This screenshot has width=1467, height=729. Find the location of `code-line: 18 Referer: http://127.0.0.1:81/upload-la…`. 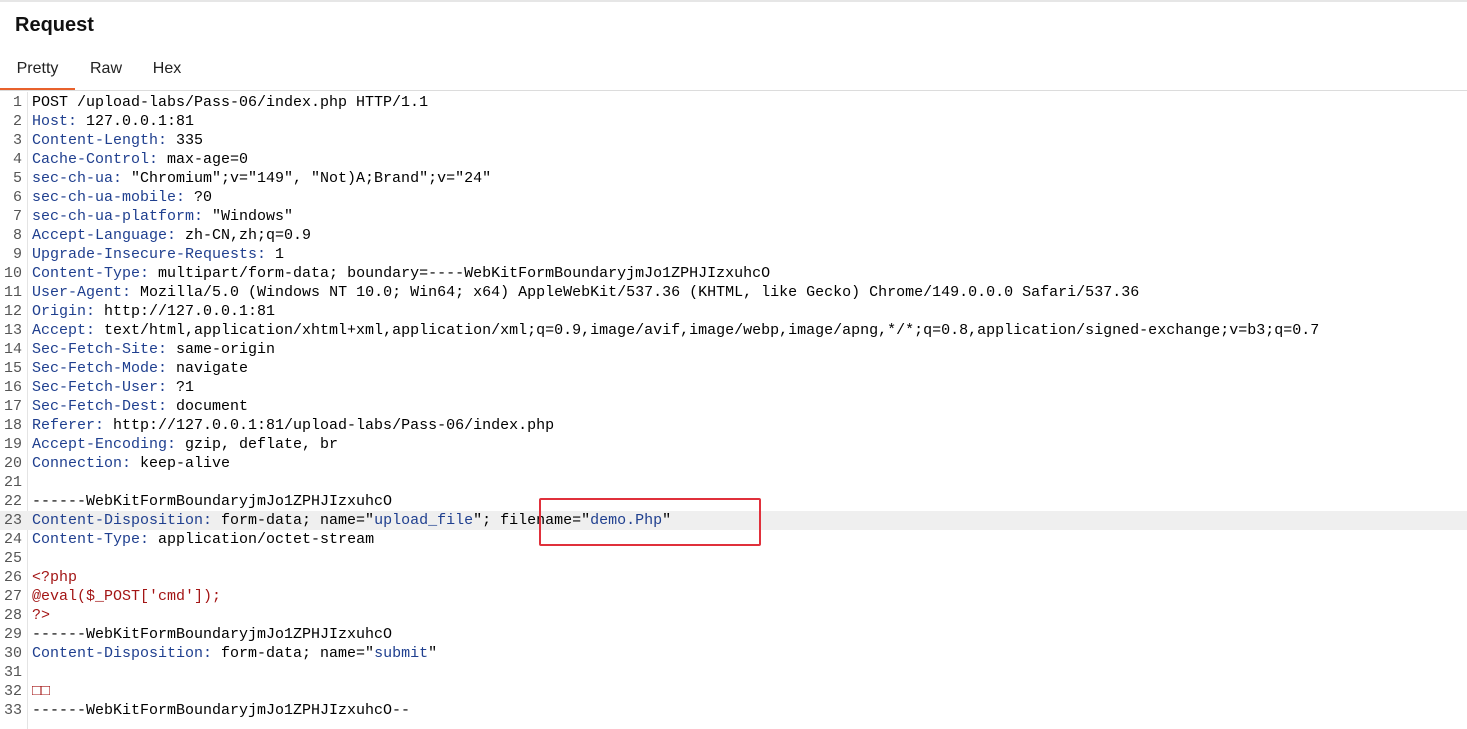

code-line: 18 Referer: http://127.0.0.1:81/upload-la… is located at coordinates (733, 425).